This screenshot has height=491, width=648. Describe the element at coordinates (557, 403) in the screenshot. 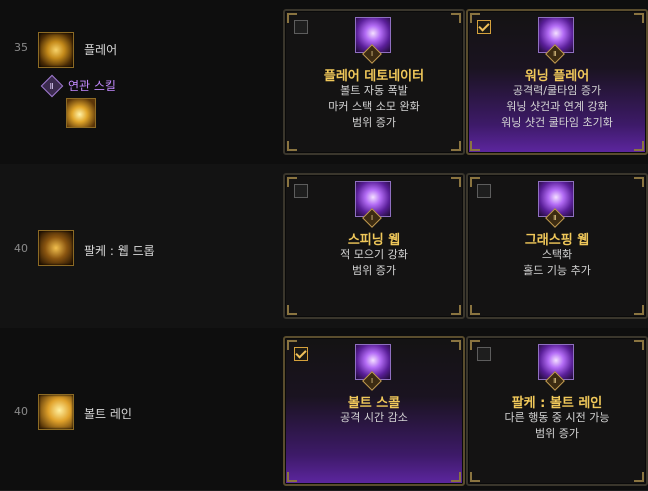

I see `mod-title: 팔케 : 볼트 레인` at that location.